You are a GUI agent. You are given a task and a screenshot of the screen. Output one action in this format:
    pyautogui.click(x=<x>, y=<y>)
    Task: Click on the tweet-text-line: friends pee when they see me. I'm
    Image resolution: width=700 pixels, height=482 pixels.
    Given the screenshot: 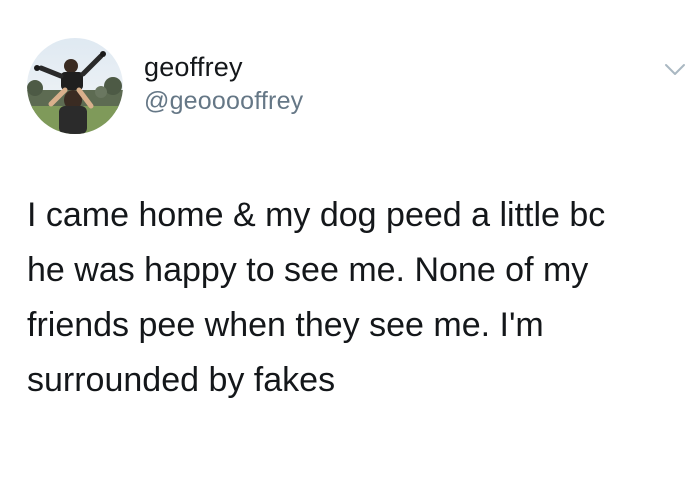 What is the action you would take?
    pyautogui.click(x=285, y=325)
    